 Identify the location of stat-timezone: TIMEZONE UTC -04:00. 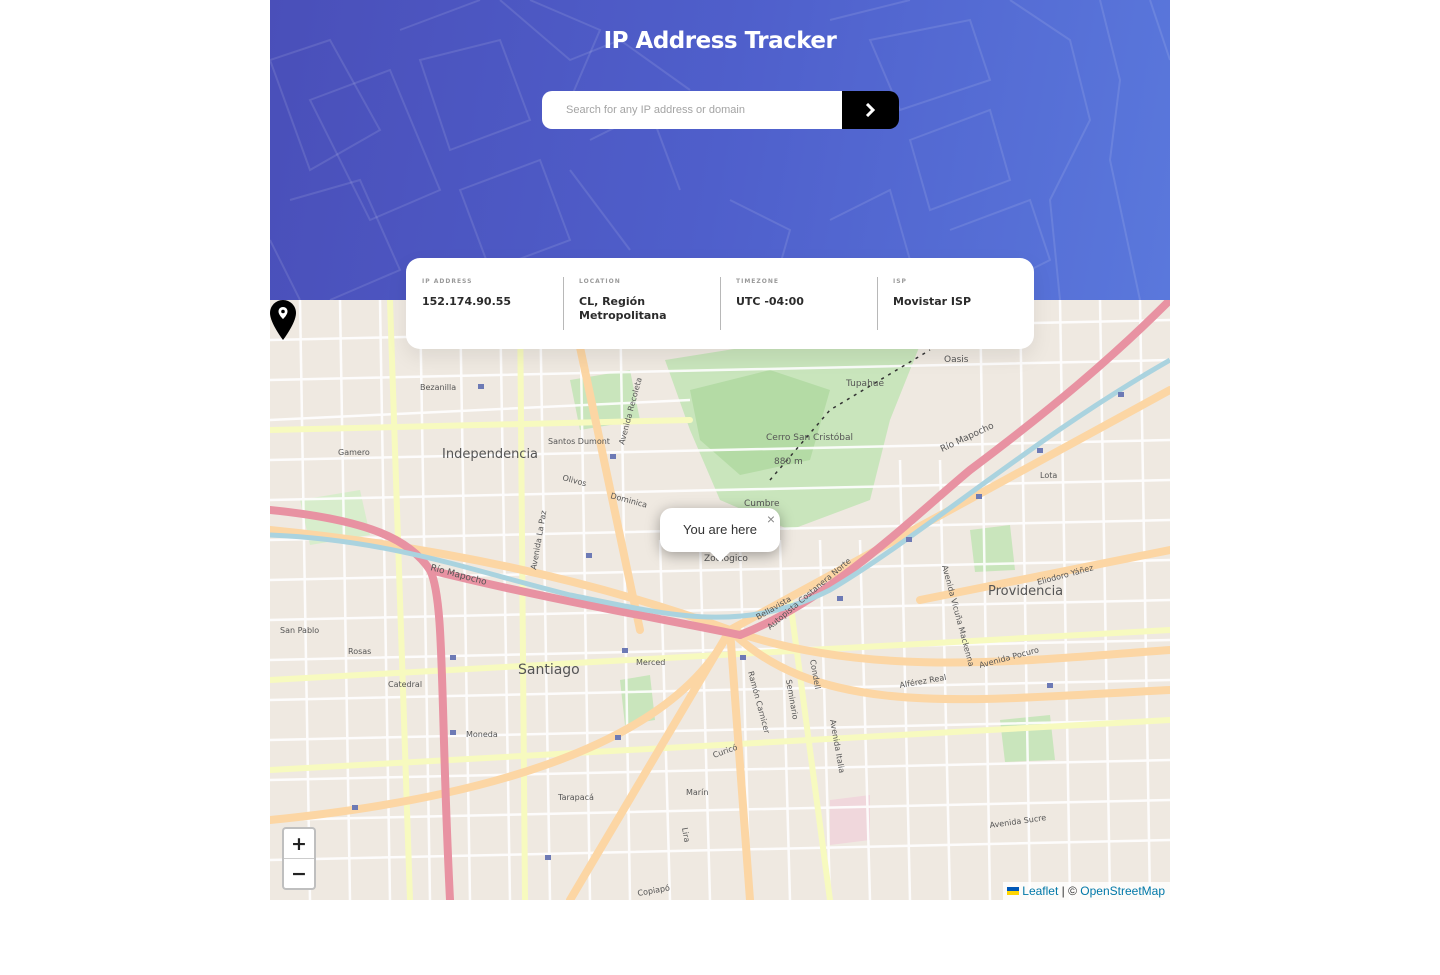
(798, 303).